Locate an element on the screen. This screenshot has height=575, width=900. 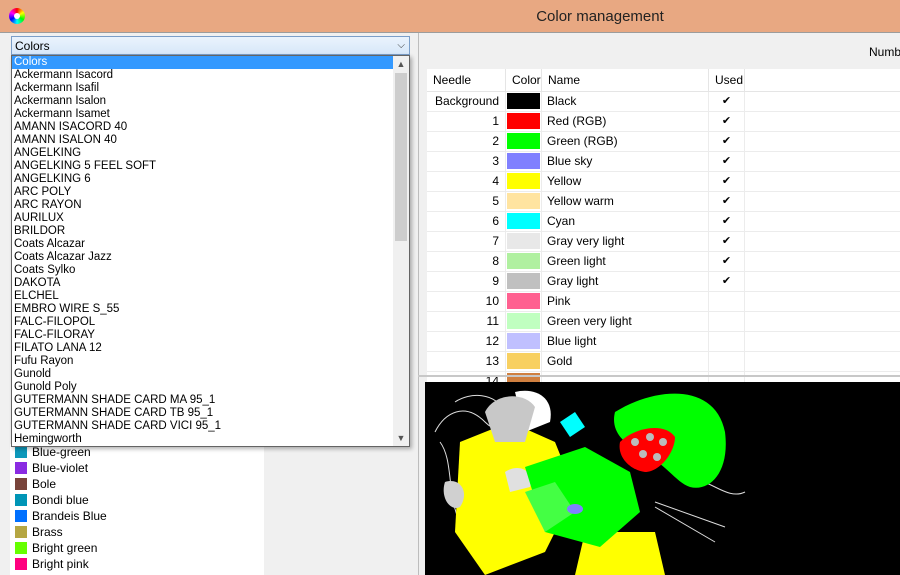
column-header-needle: Needle is located at coordinates (466, 80).